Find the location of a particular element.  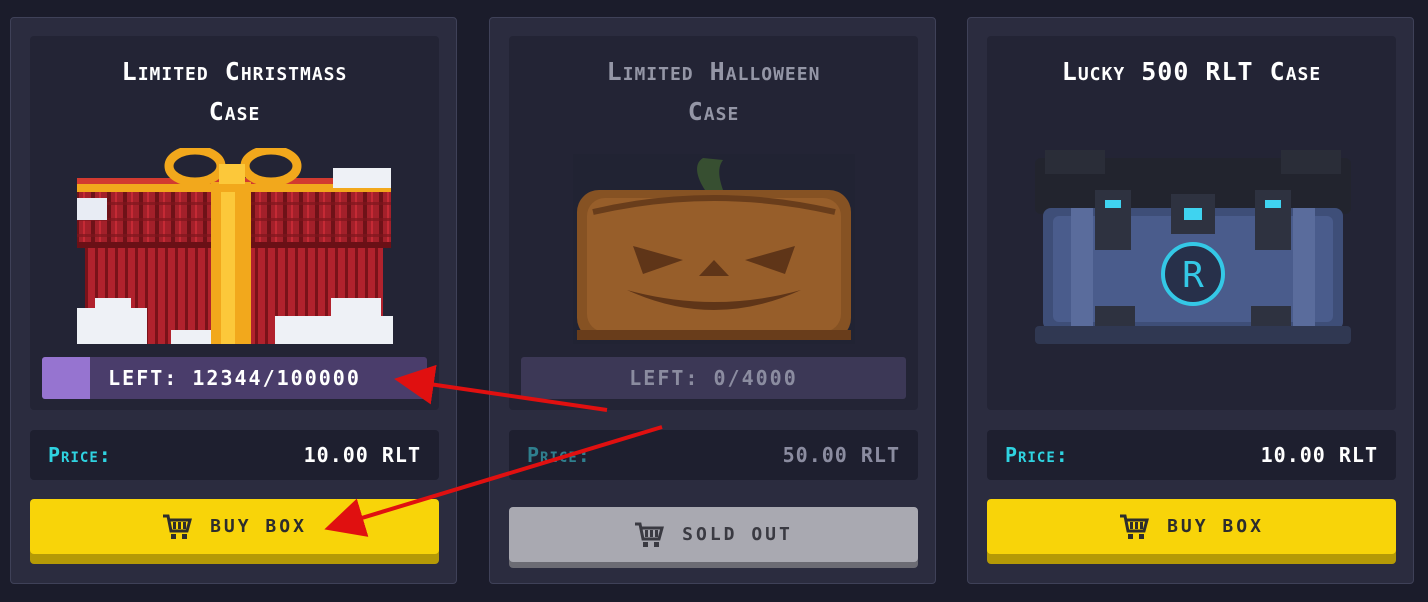

case-title-line1: Limited Christmass is located at coordinates (234, 71).